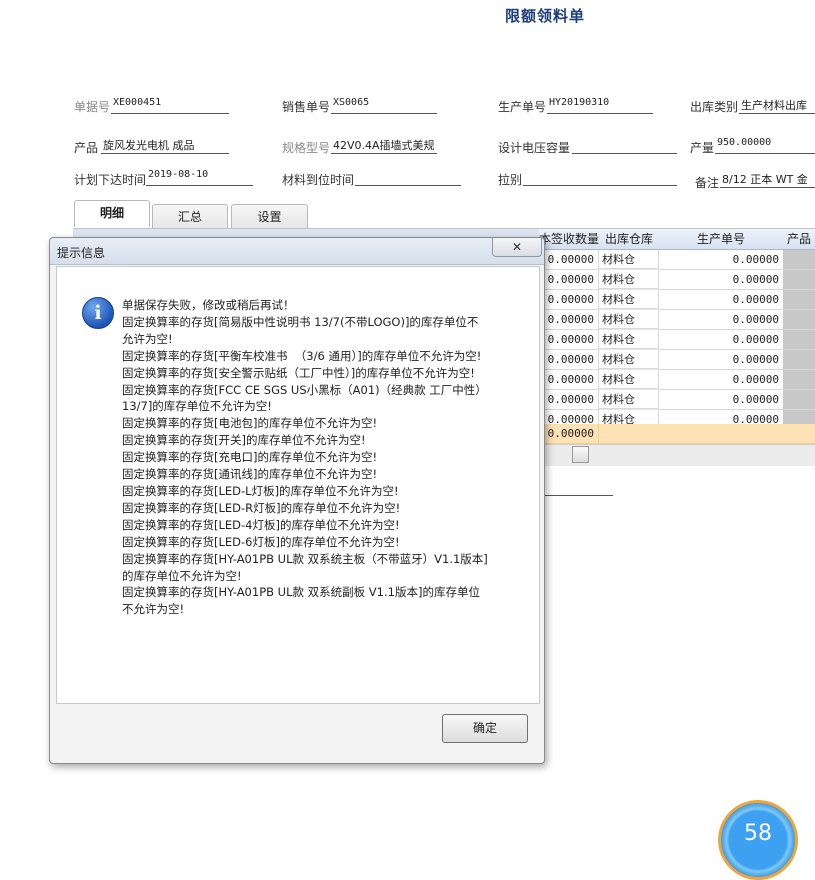  What do you see at coordinates (707, 434) in the screenshot?
I see `total-filler` at bounding box center [707, 434].